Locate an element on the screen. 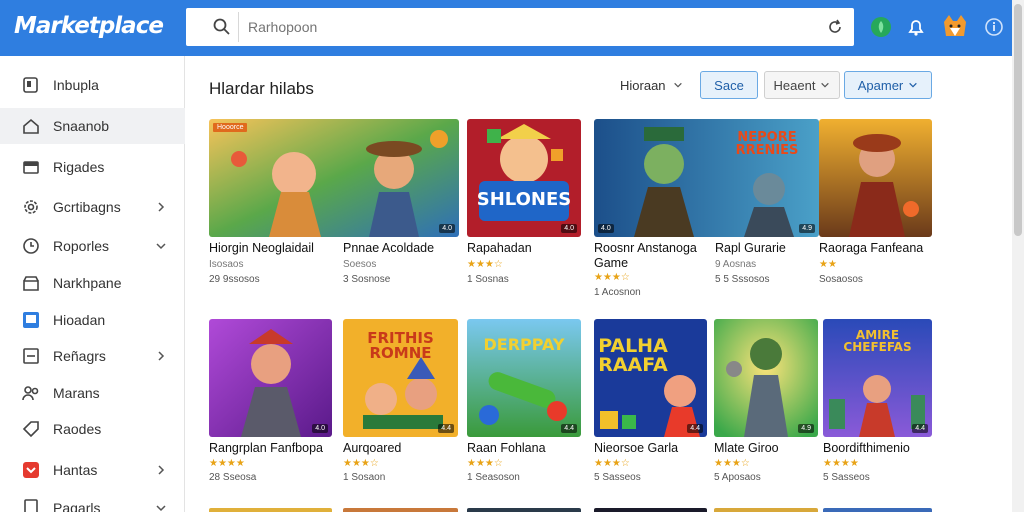 This screenshot has width=1024, height=512. game-thumbnail: FRITHIS ROMNE 4.4 is located at coordinates (400, 378).